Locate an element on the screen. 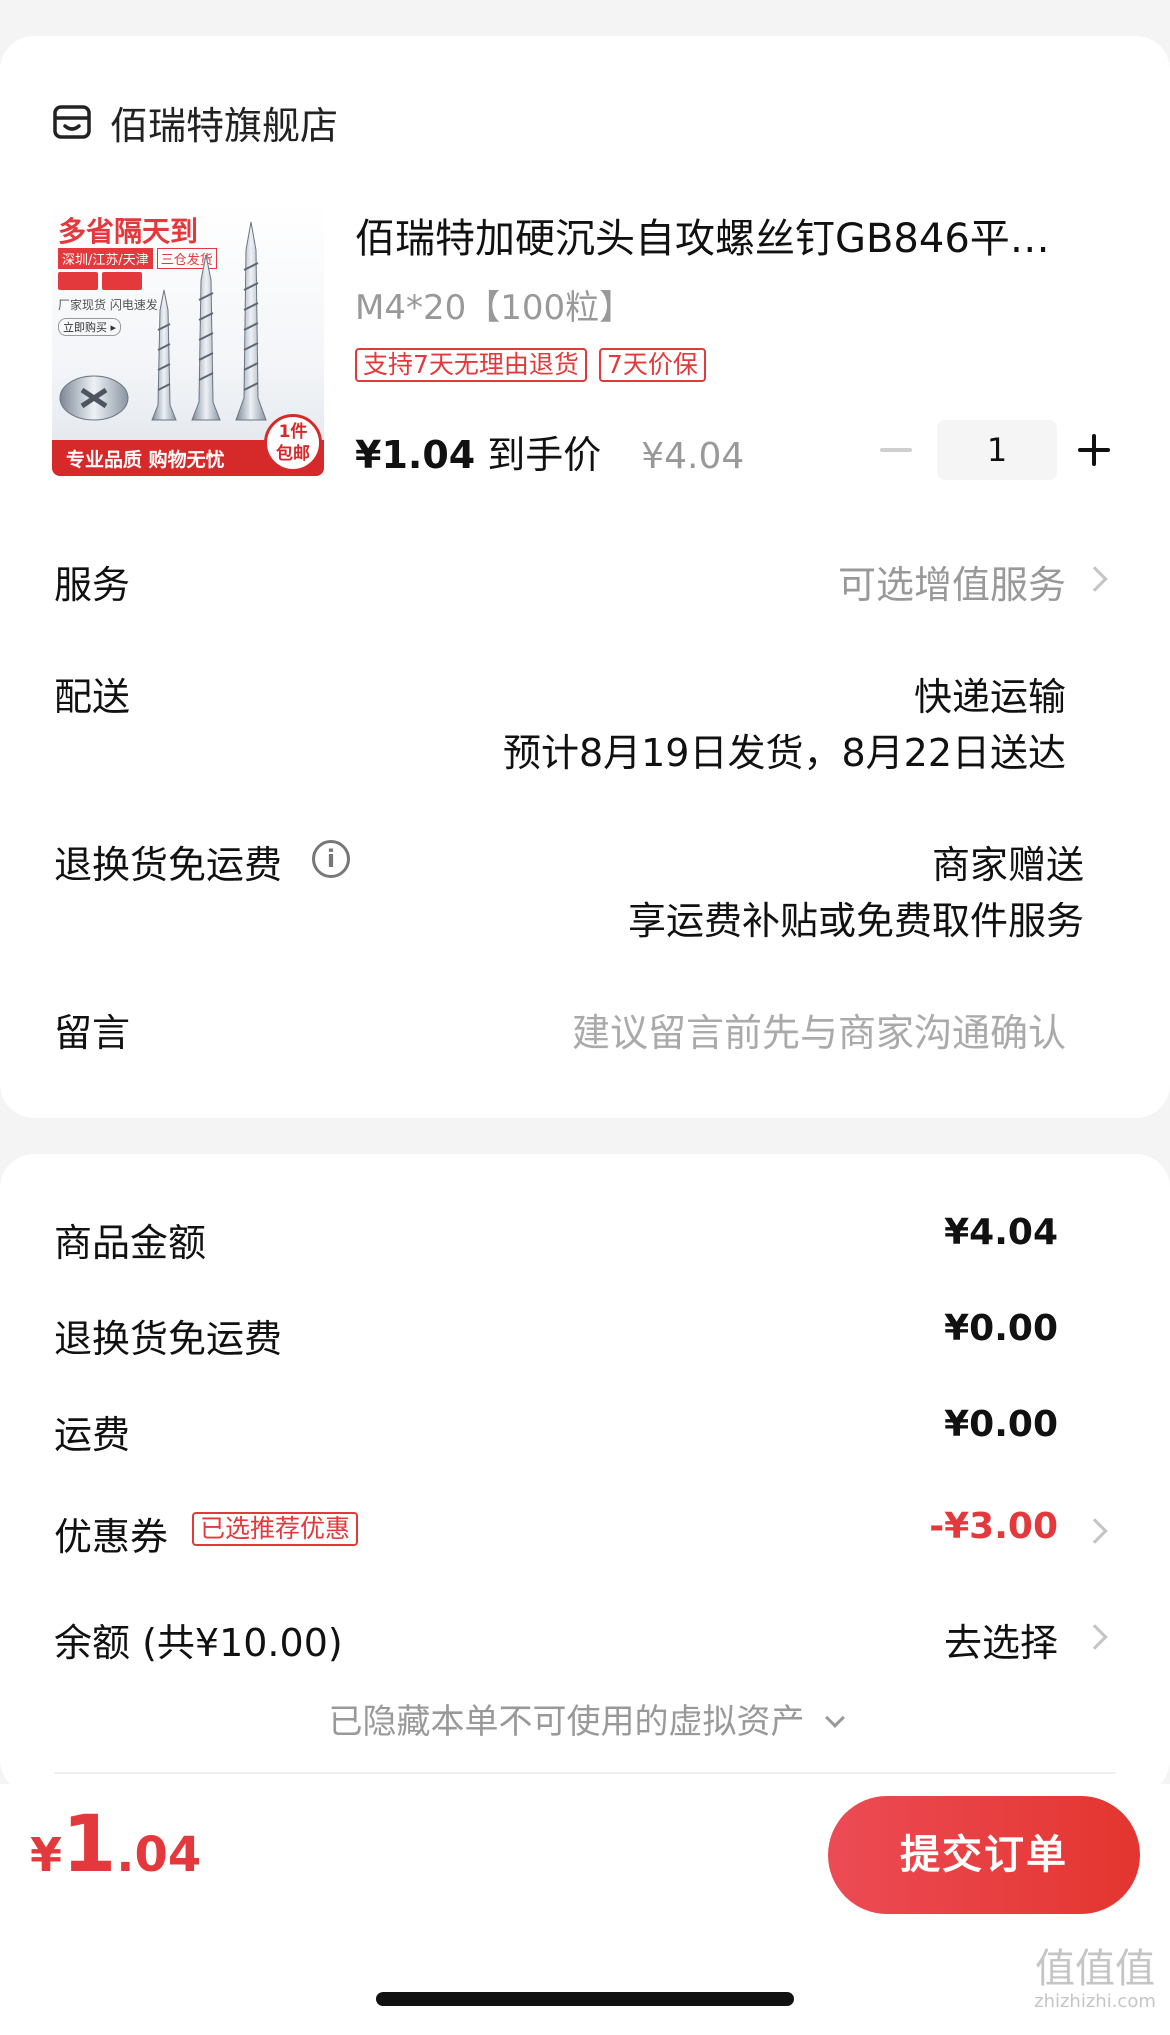  goods-amount-row: 商品金额 ¥4.04 is located at coordinates (585, 1236).